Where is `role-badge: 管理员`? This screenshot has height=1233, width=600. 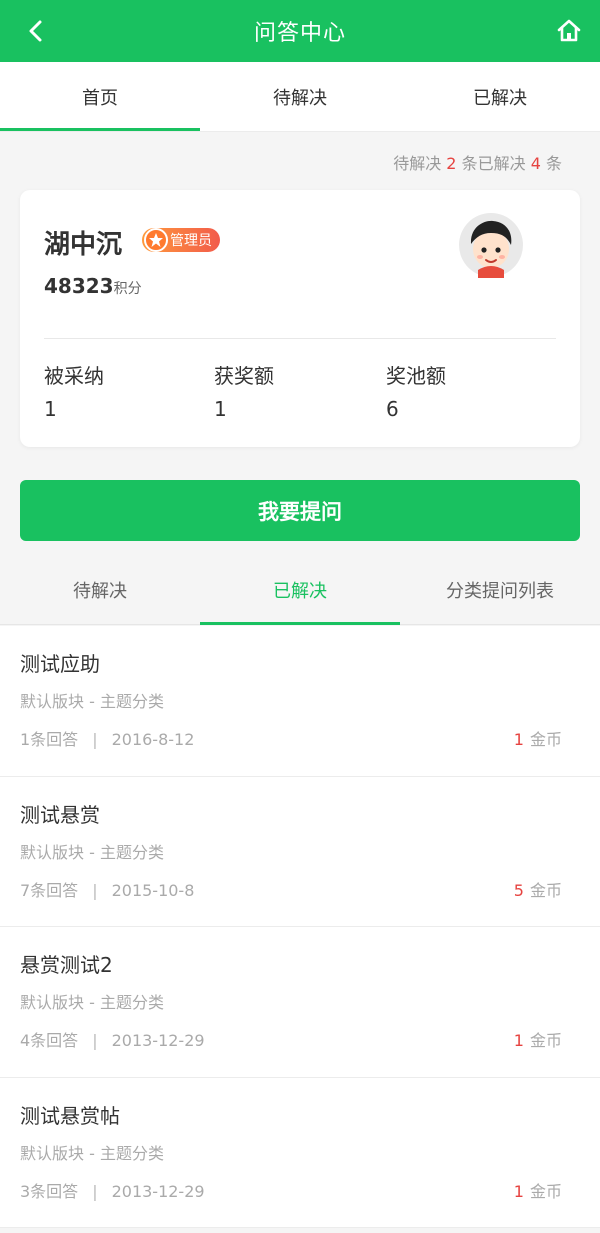
role-badge: 管理员 is located at coordinates (181, 240).